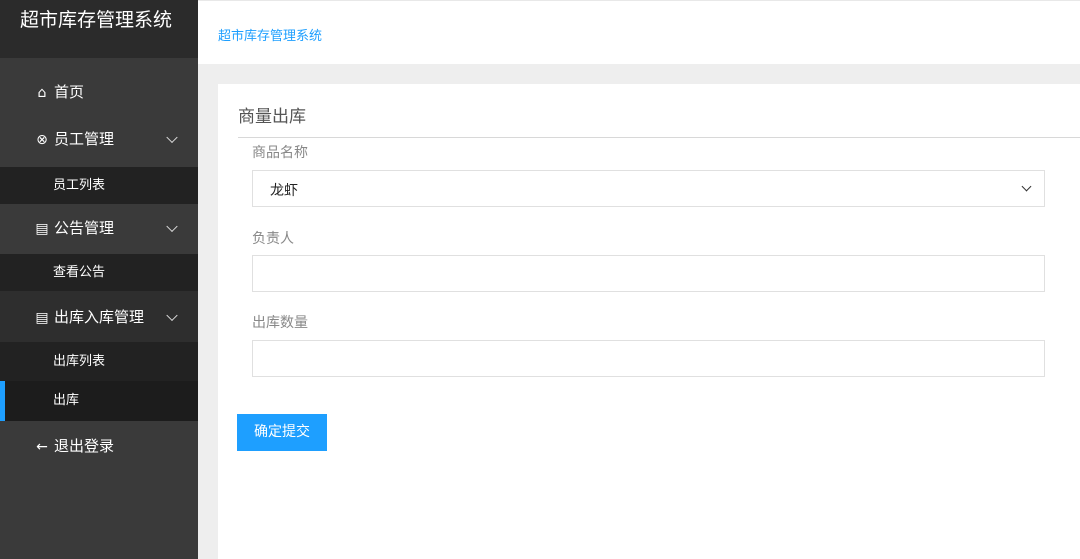 Image resolution: width=1080 pixels, height=559 pixels. What do you see at coordinates (69, 92) in the screenshot?
I see `sidebar-item-label: 首页` at bounding box center [69, 92].